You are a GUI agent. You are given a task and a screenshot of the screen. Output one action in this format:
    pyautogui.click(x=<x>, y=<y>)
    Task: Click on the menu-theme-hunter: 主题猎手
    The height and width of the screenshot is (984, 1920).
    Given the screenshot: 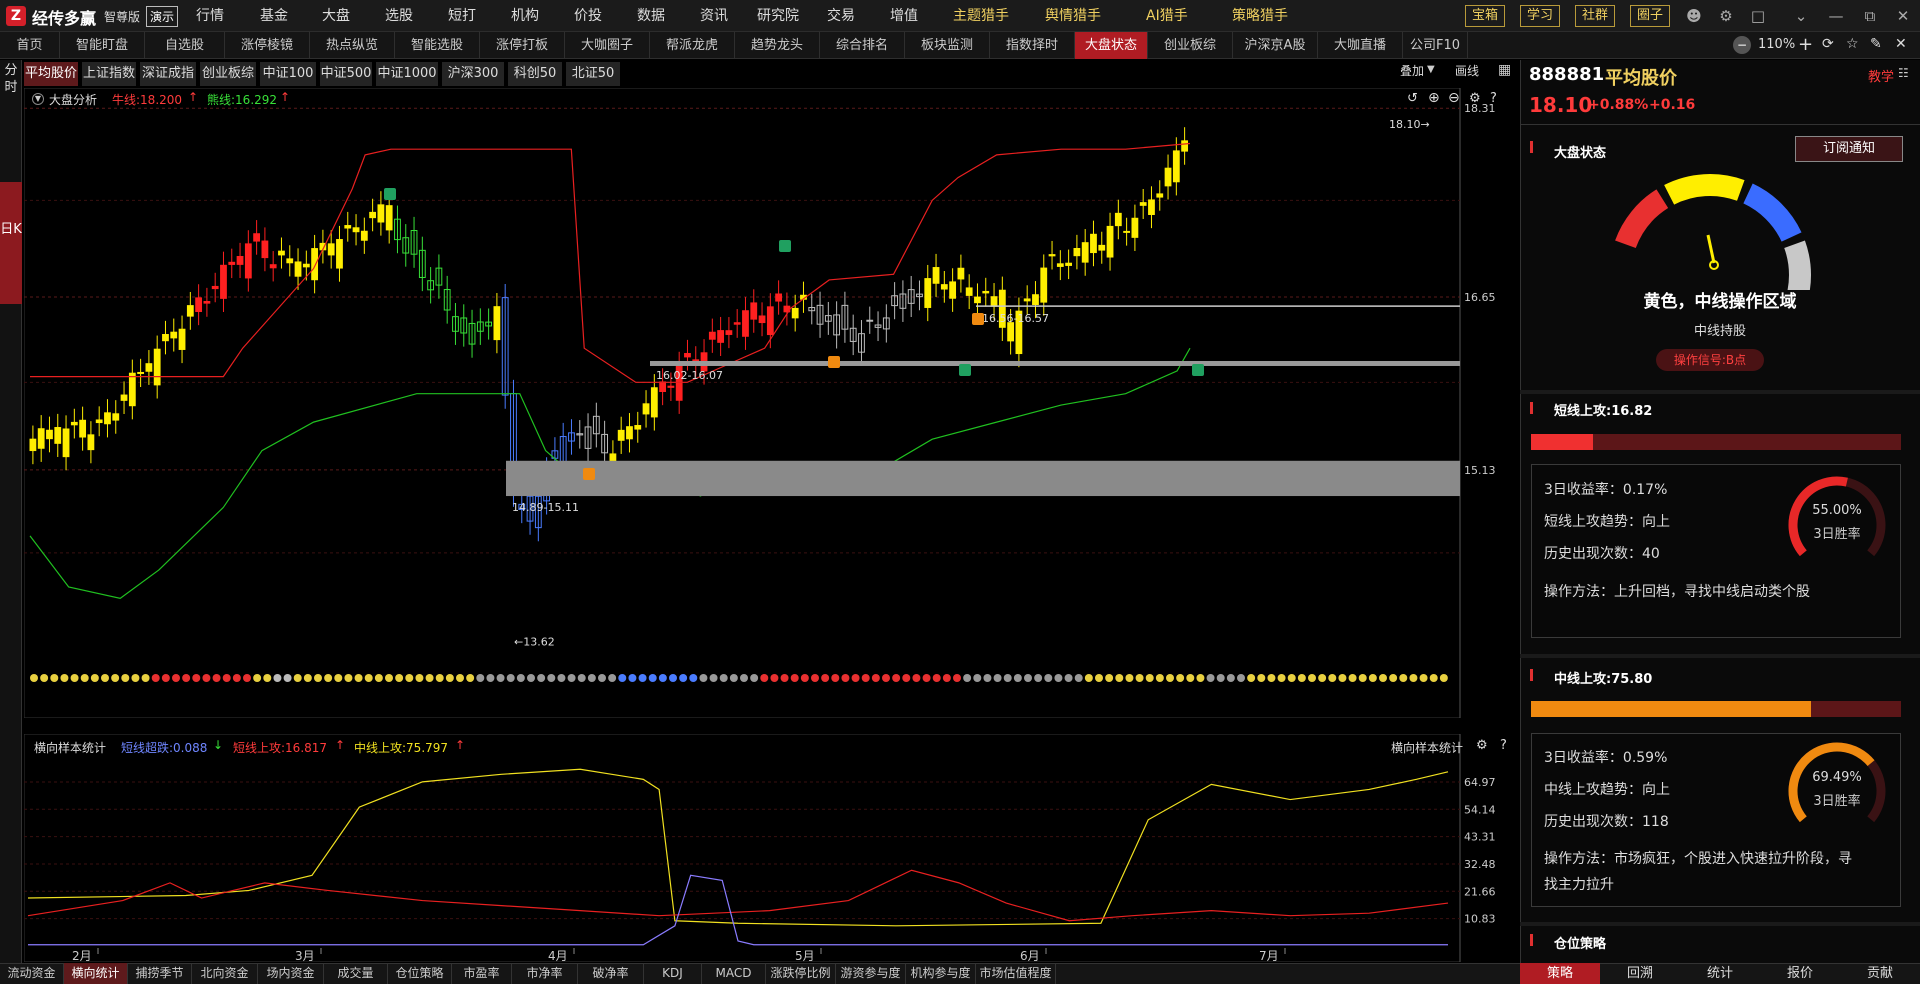 What is the action you would take?
    pyautogui.click(x=981, y=16)
    